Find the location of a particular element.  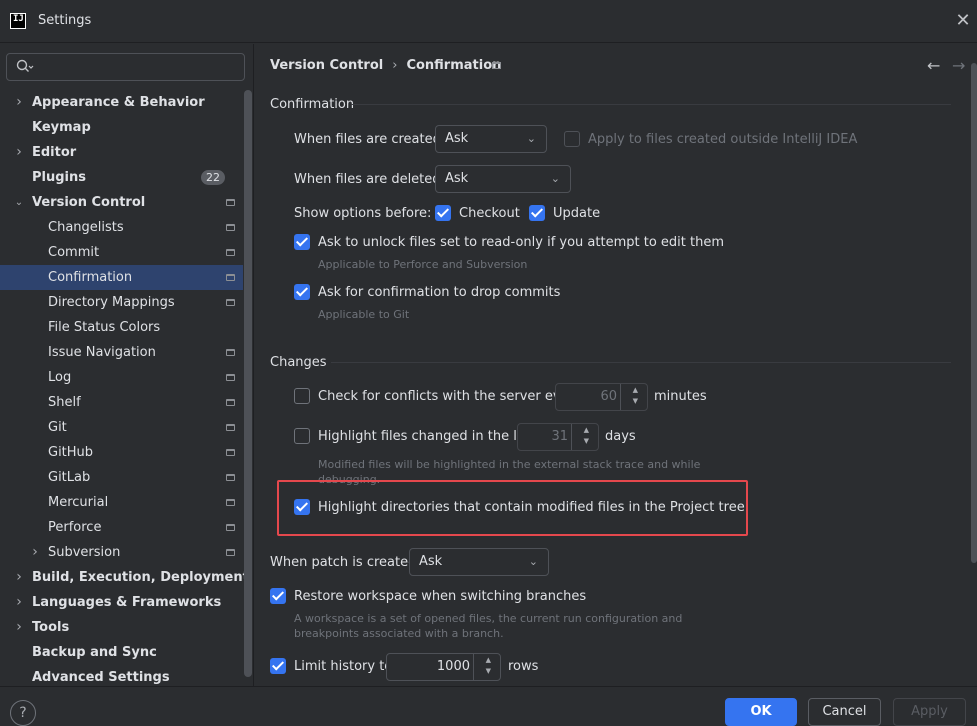

apply-button: Apply is located at coordinates (929, 712).